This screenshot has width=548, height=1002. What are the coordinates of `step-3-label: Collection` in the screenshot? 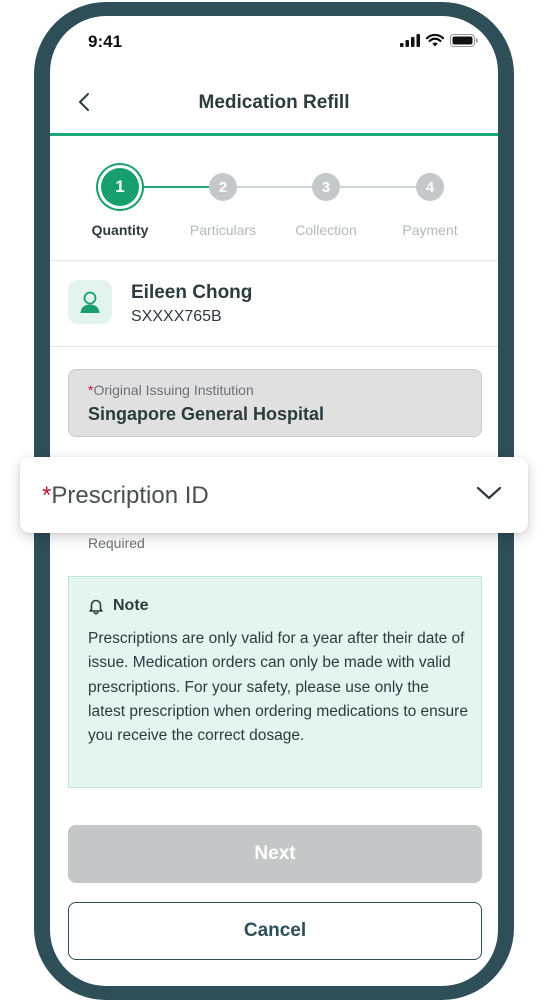 It's located at (326, 230).